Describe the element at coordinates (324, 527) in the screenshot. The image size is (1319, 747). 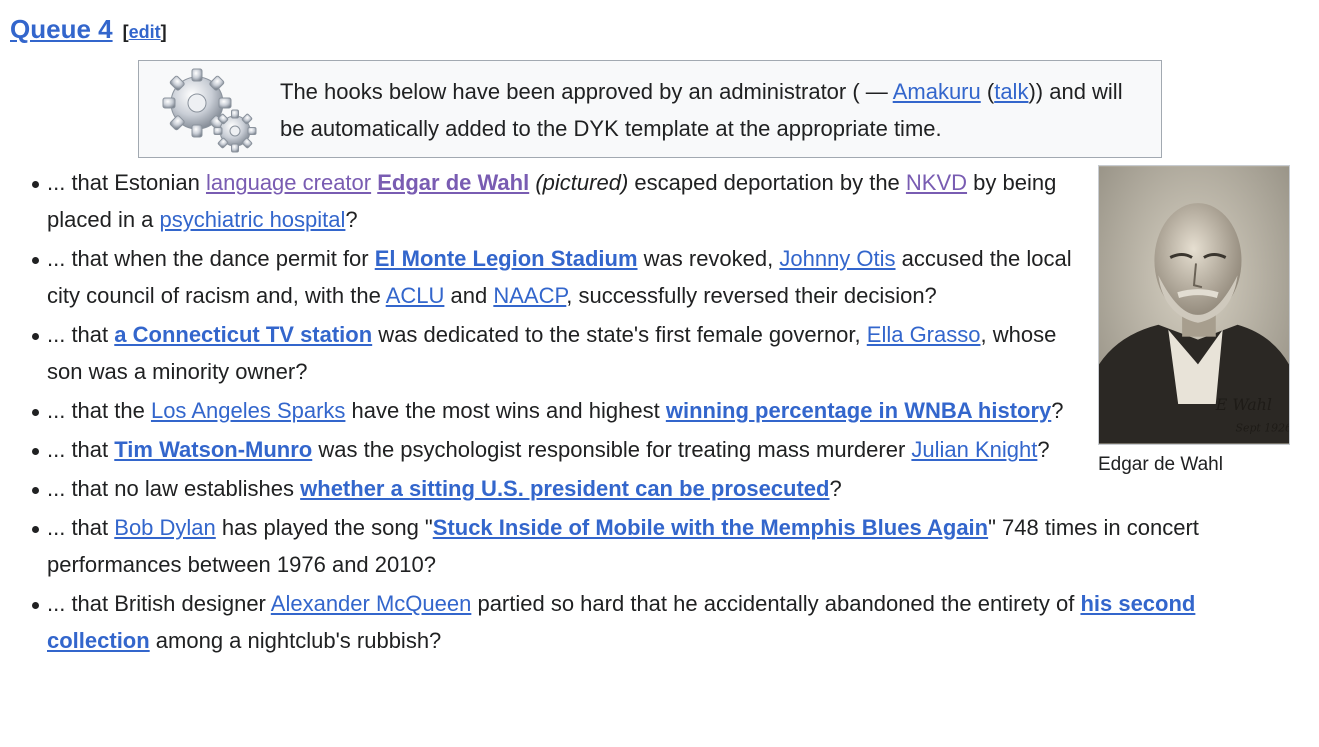
I see `hook-text: has played the song "` at that location.